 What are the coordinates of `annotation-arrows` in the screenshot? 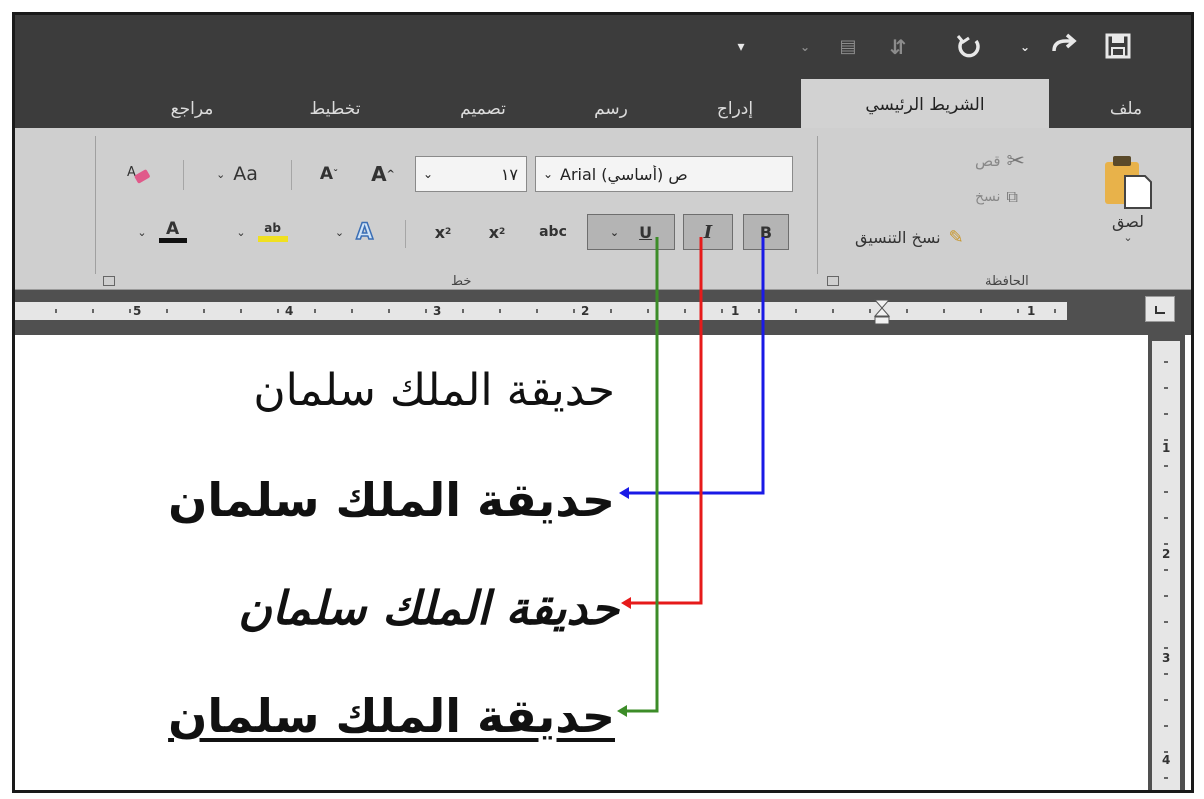 It's located at (691, 477).